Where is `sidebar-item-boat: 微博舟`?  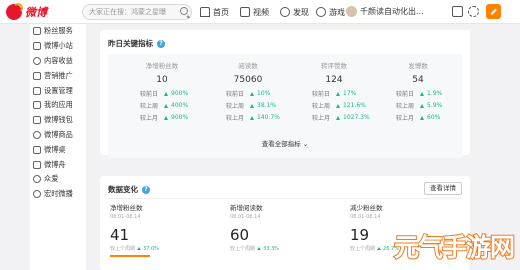 sidebar-item-boat: 微博舟 is located at coordinates (58, 164).